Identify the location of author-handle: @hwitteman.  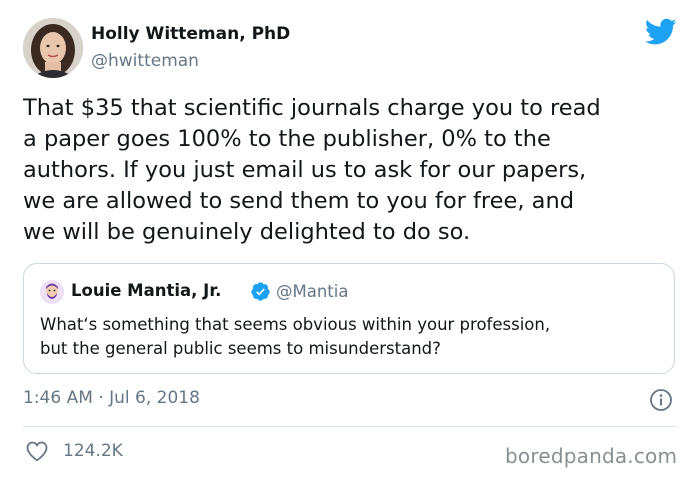
(145, 61).